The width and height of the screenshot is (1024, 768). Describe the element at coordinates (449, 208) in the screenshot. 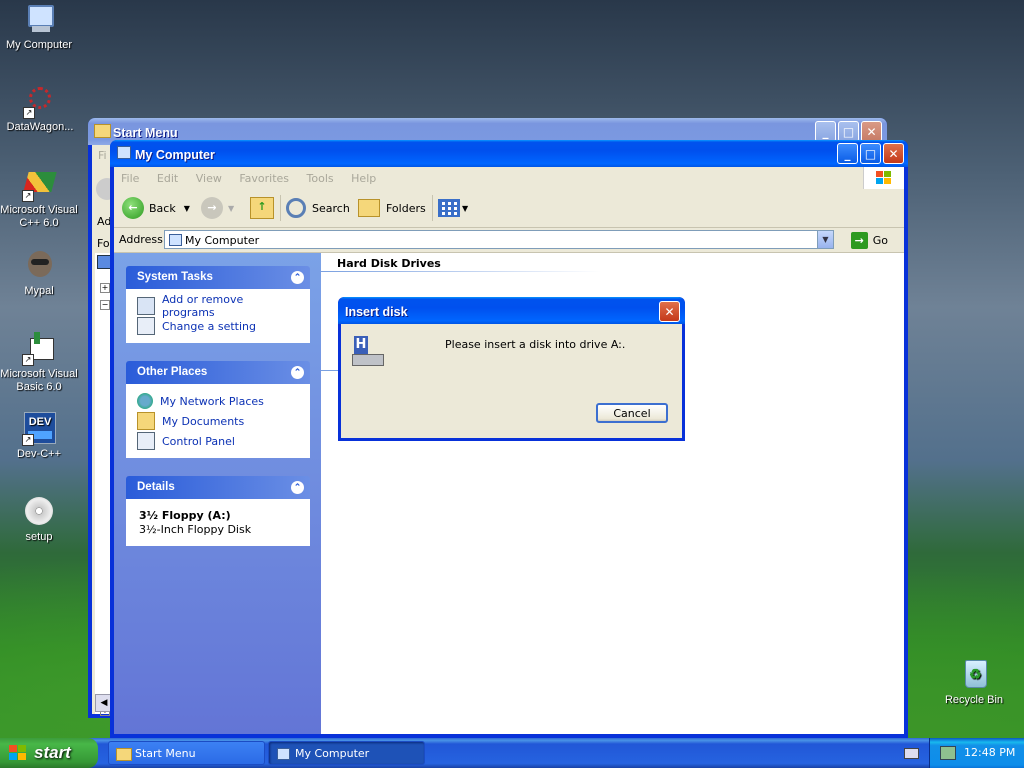

I see `views-icon` at that location.